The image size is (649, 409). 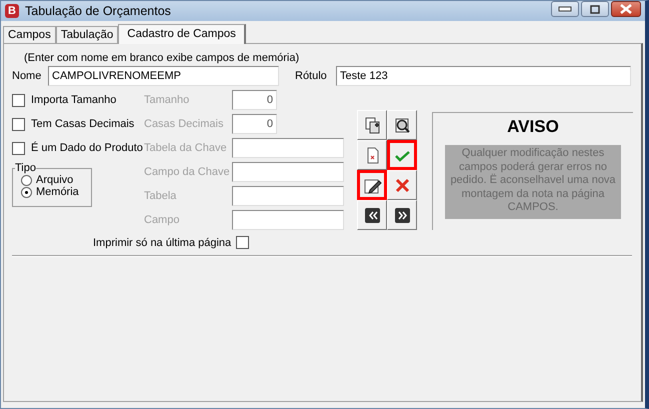 What do you see at coordinates (29, 34) in the screenshot?
I see `tab: Campos` at bounding box center [29, 34].